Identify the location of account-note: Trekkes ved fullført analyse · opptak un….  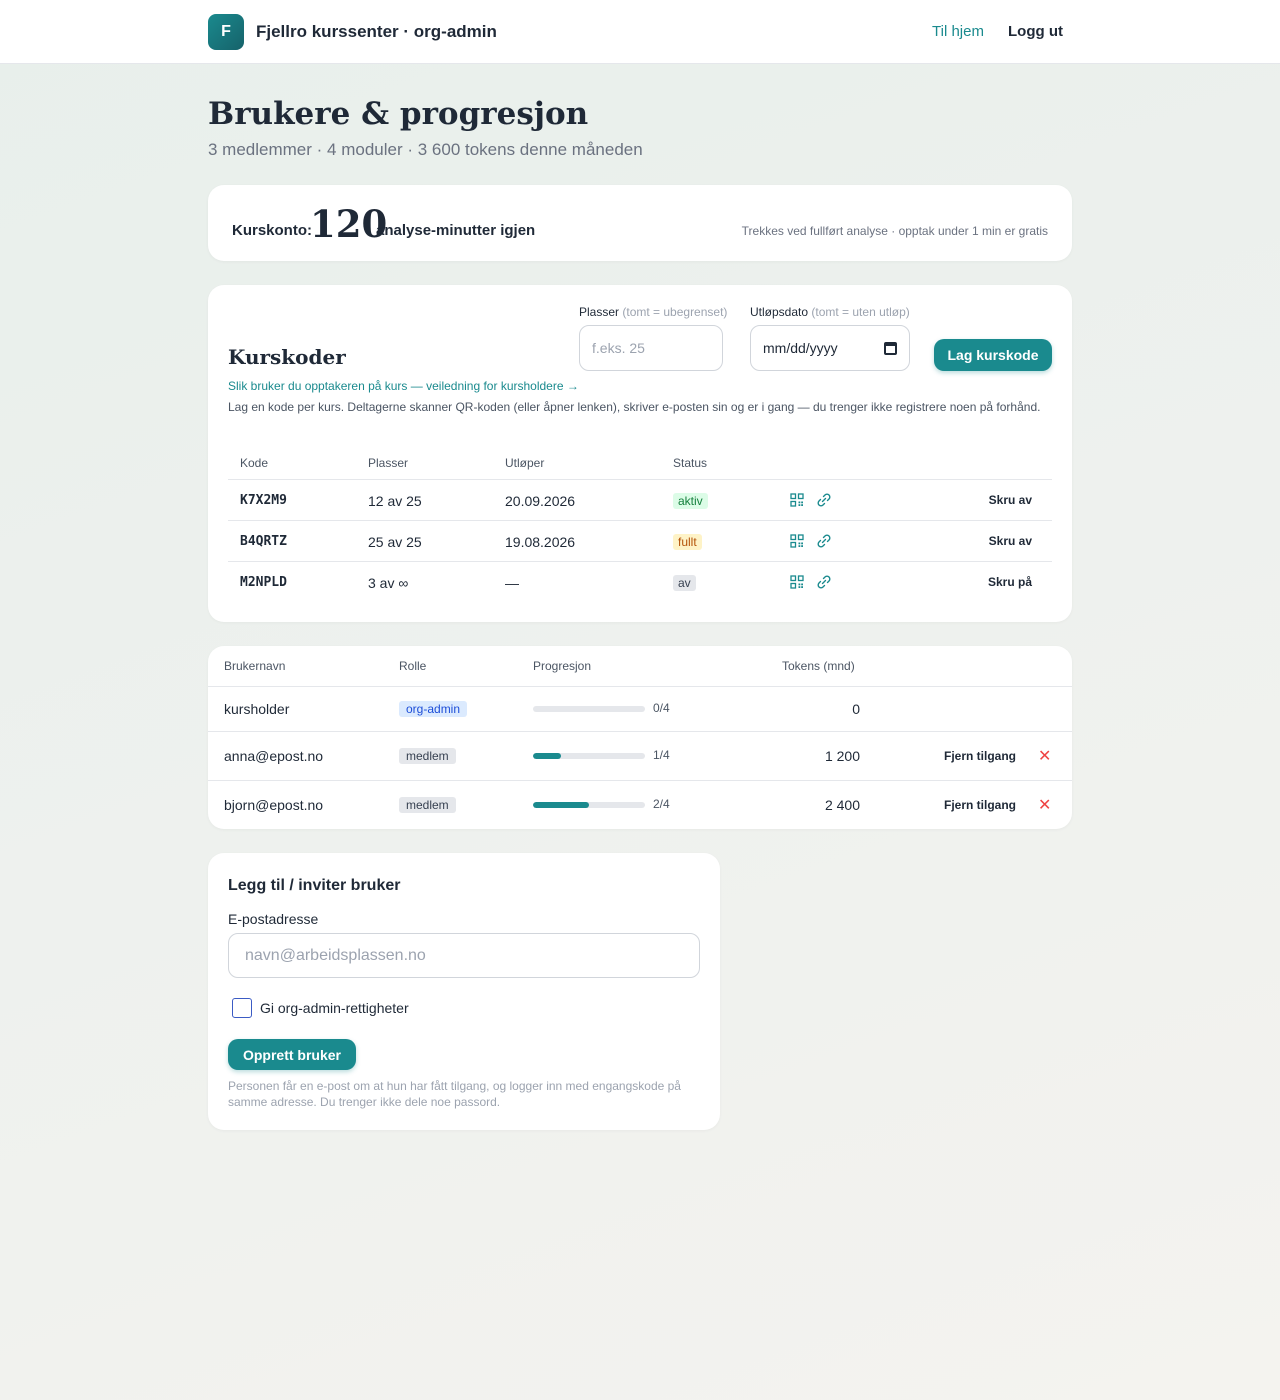
(894, 231).